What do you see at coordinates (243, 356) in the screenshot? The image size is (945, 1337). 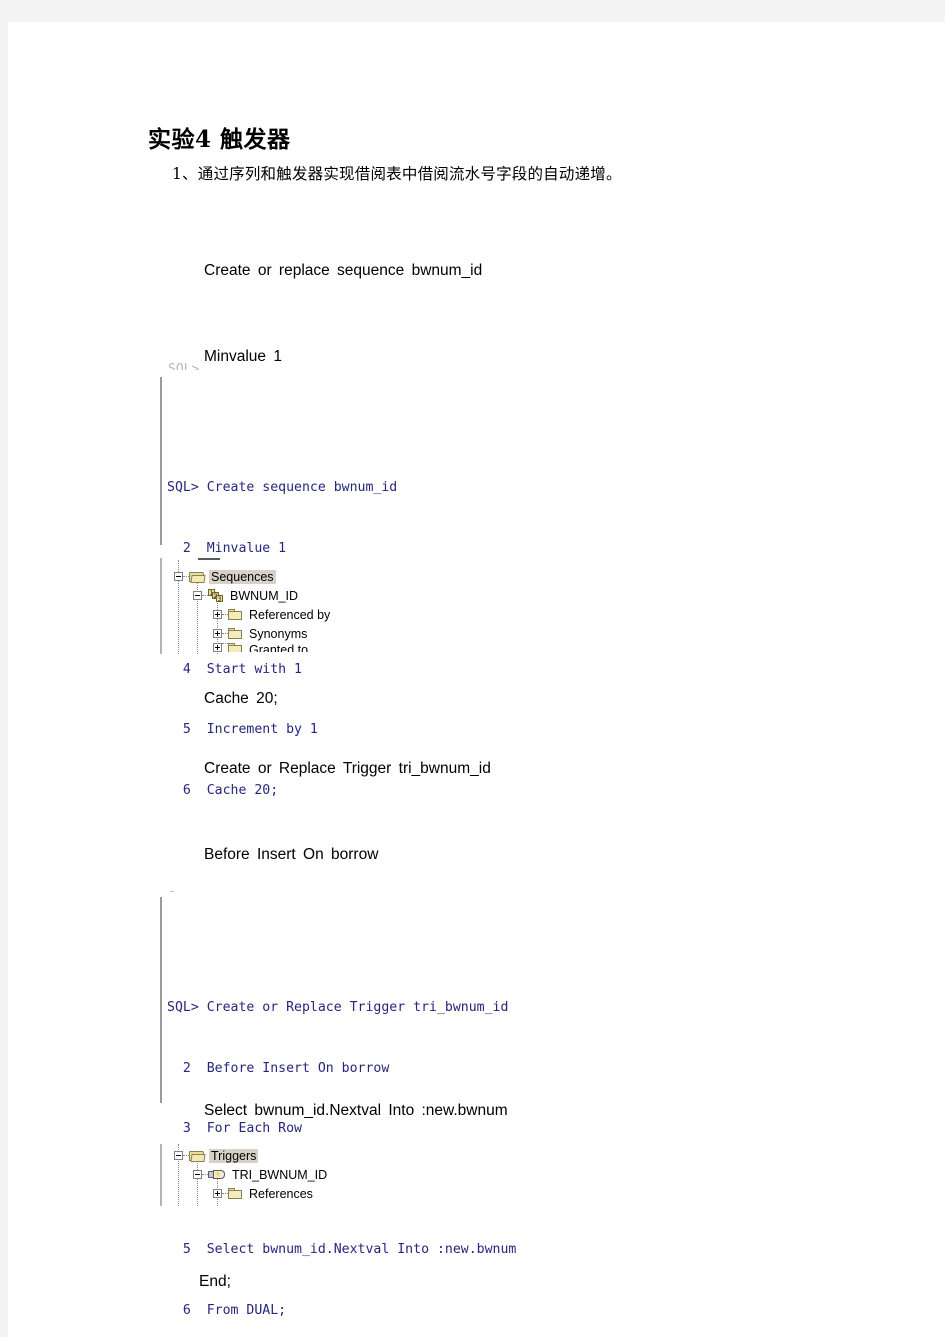 I see `code-line: Minvalue 1` at bounding box center [243, 356].